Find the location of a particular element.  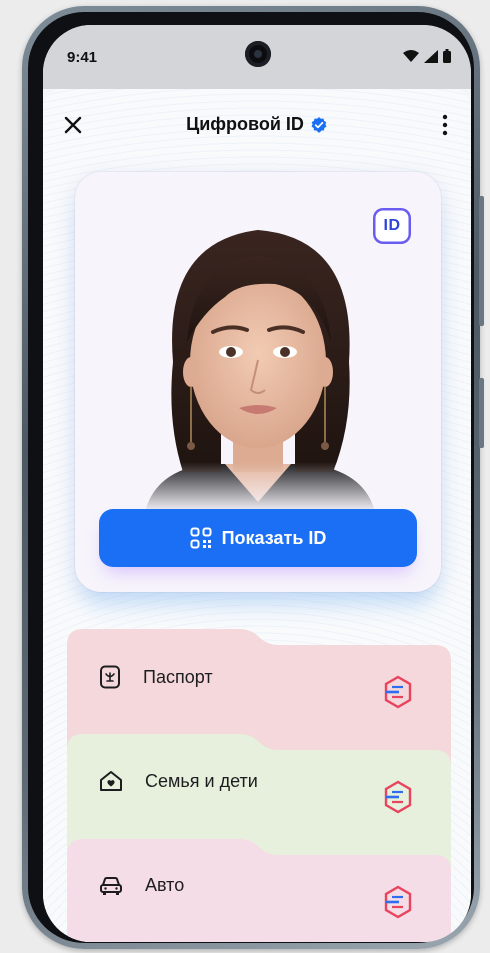

family-house-icon is located at coordinates (111, 781).